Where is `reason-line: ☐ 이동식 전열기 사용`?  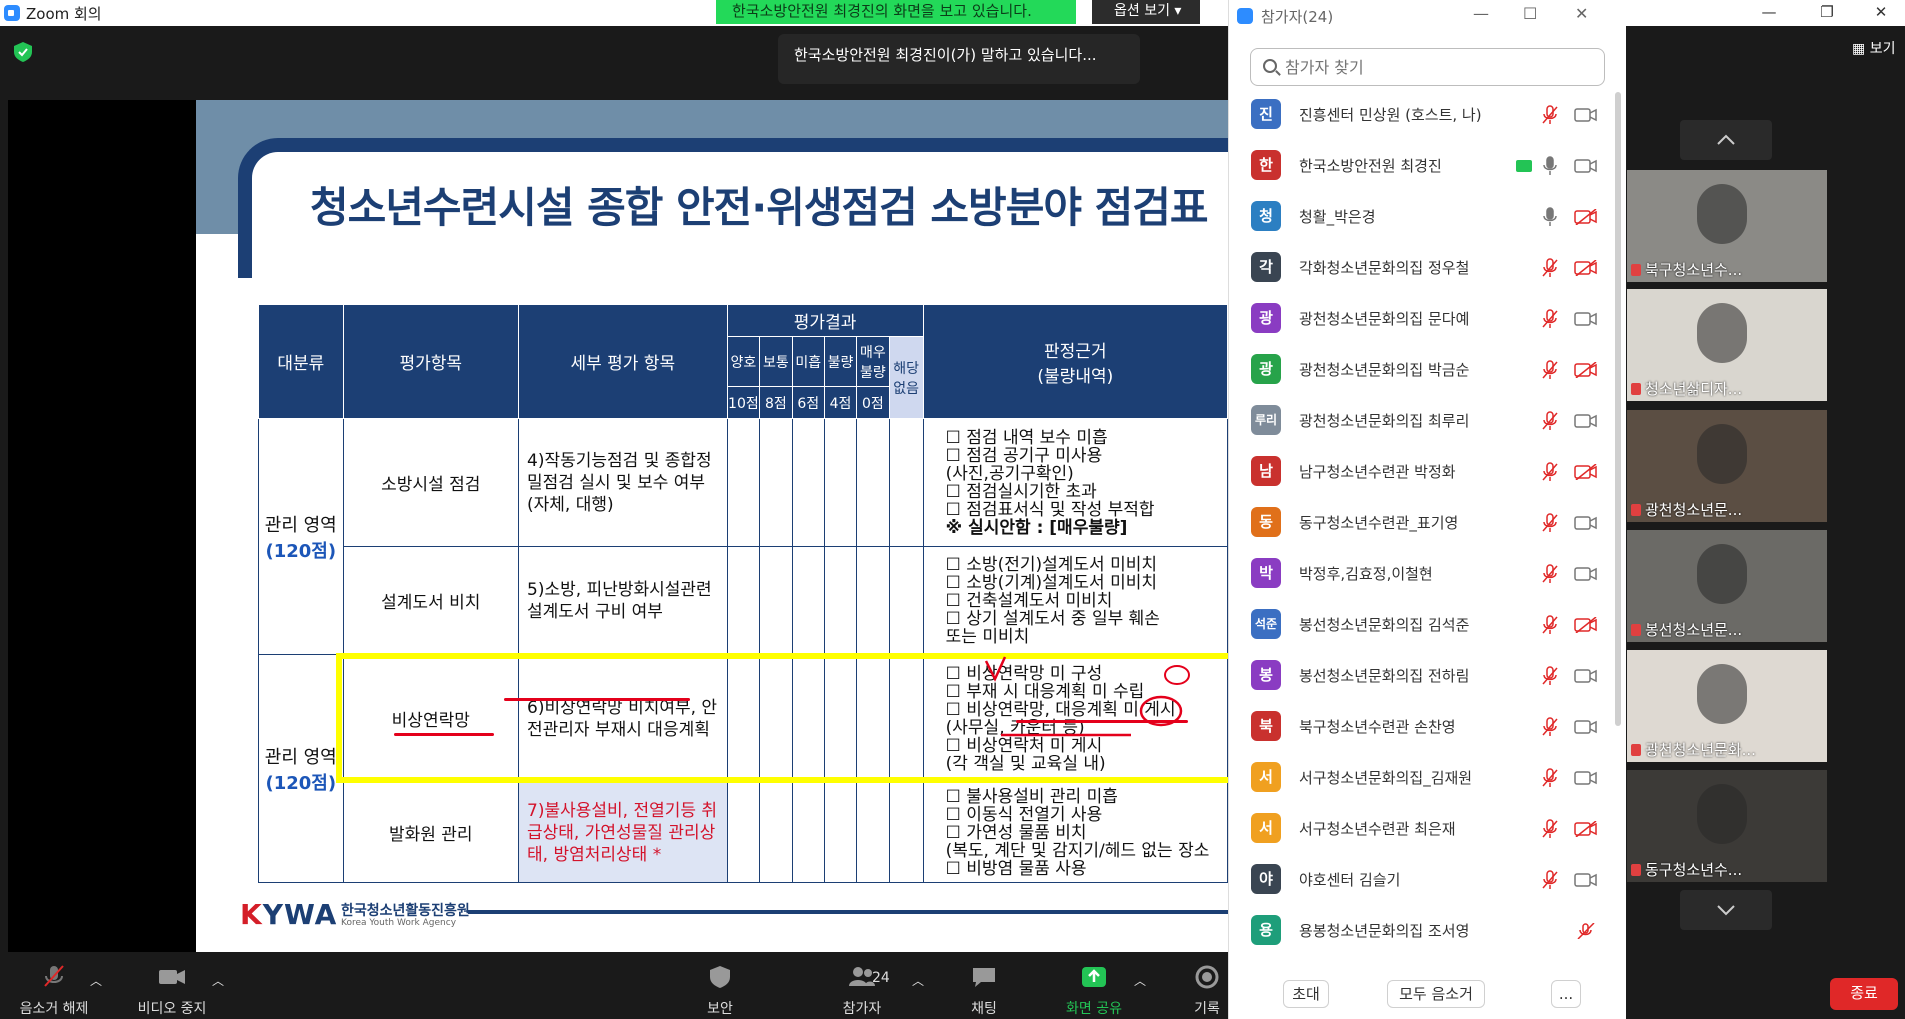
reason-line: ☐ 이동식 전열기 사용 is located at coordinates (1024, 814).